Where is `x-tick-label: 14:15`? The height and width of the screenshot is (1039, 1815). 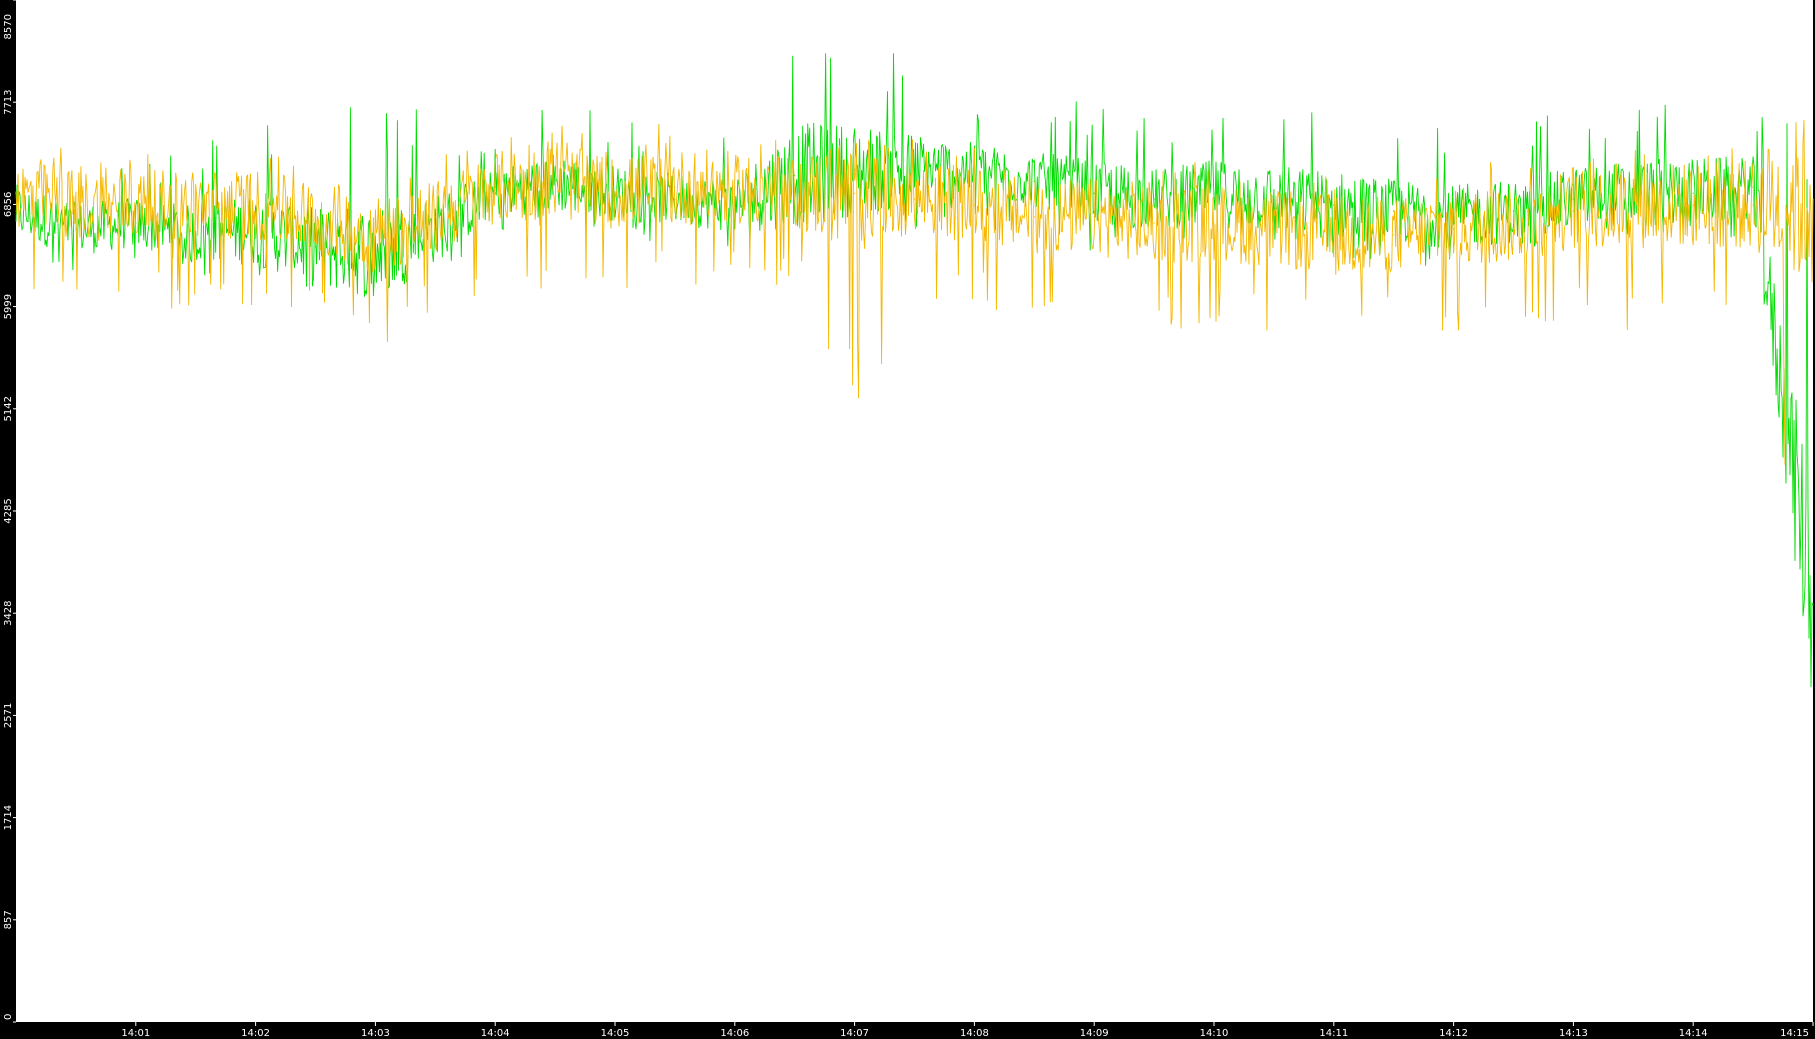
x-tick-label: 14:15 is located at coordinates (1794, 1033).